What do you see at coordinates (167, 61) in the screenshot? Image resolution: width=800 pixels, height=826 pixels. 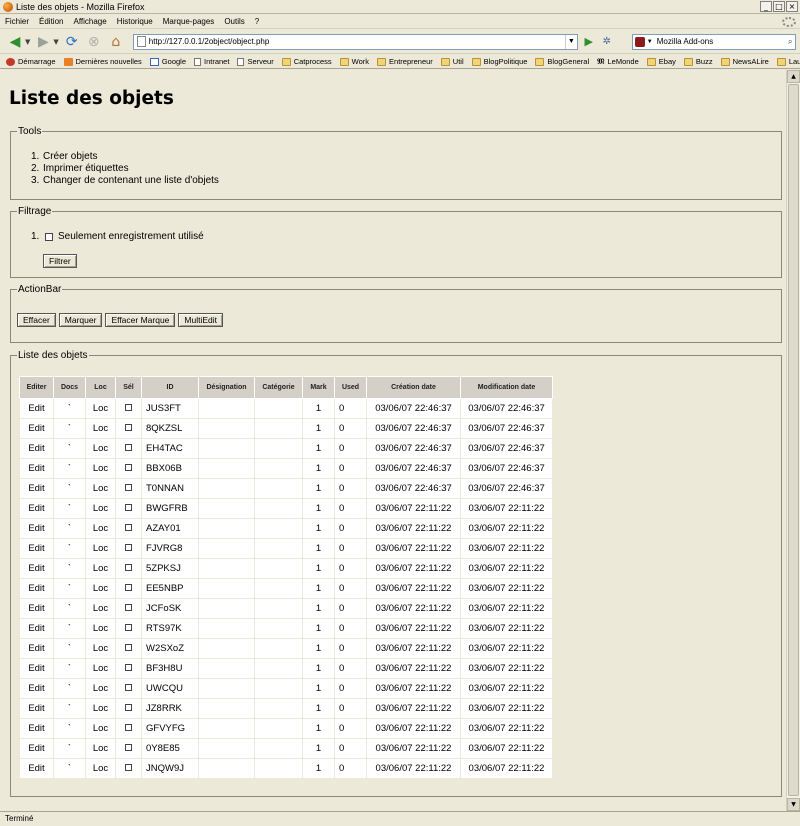 I see `bookmark-item: Google` at bounding box center [167, 61].